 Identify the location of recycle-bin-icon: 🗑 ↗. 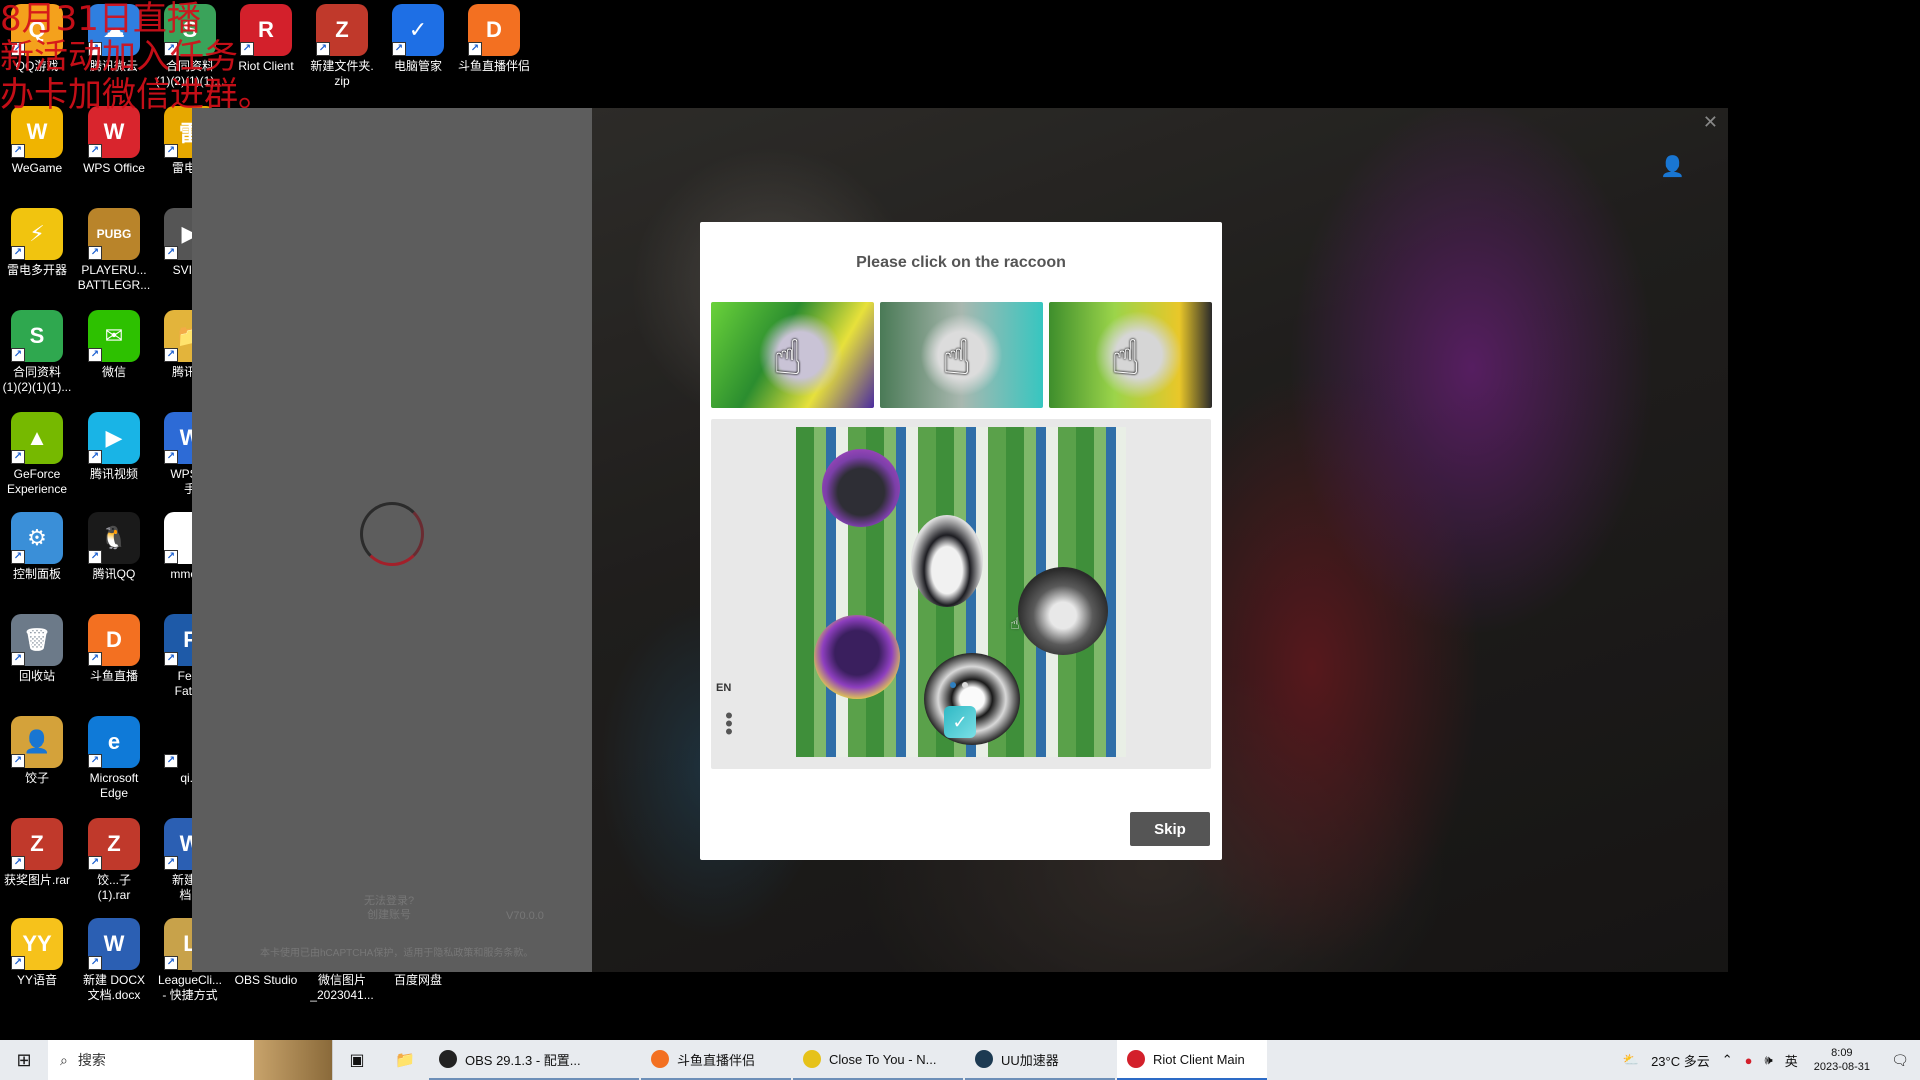
(37, 640).